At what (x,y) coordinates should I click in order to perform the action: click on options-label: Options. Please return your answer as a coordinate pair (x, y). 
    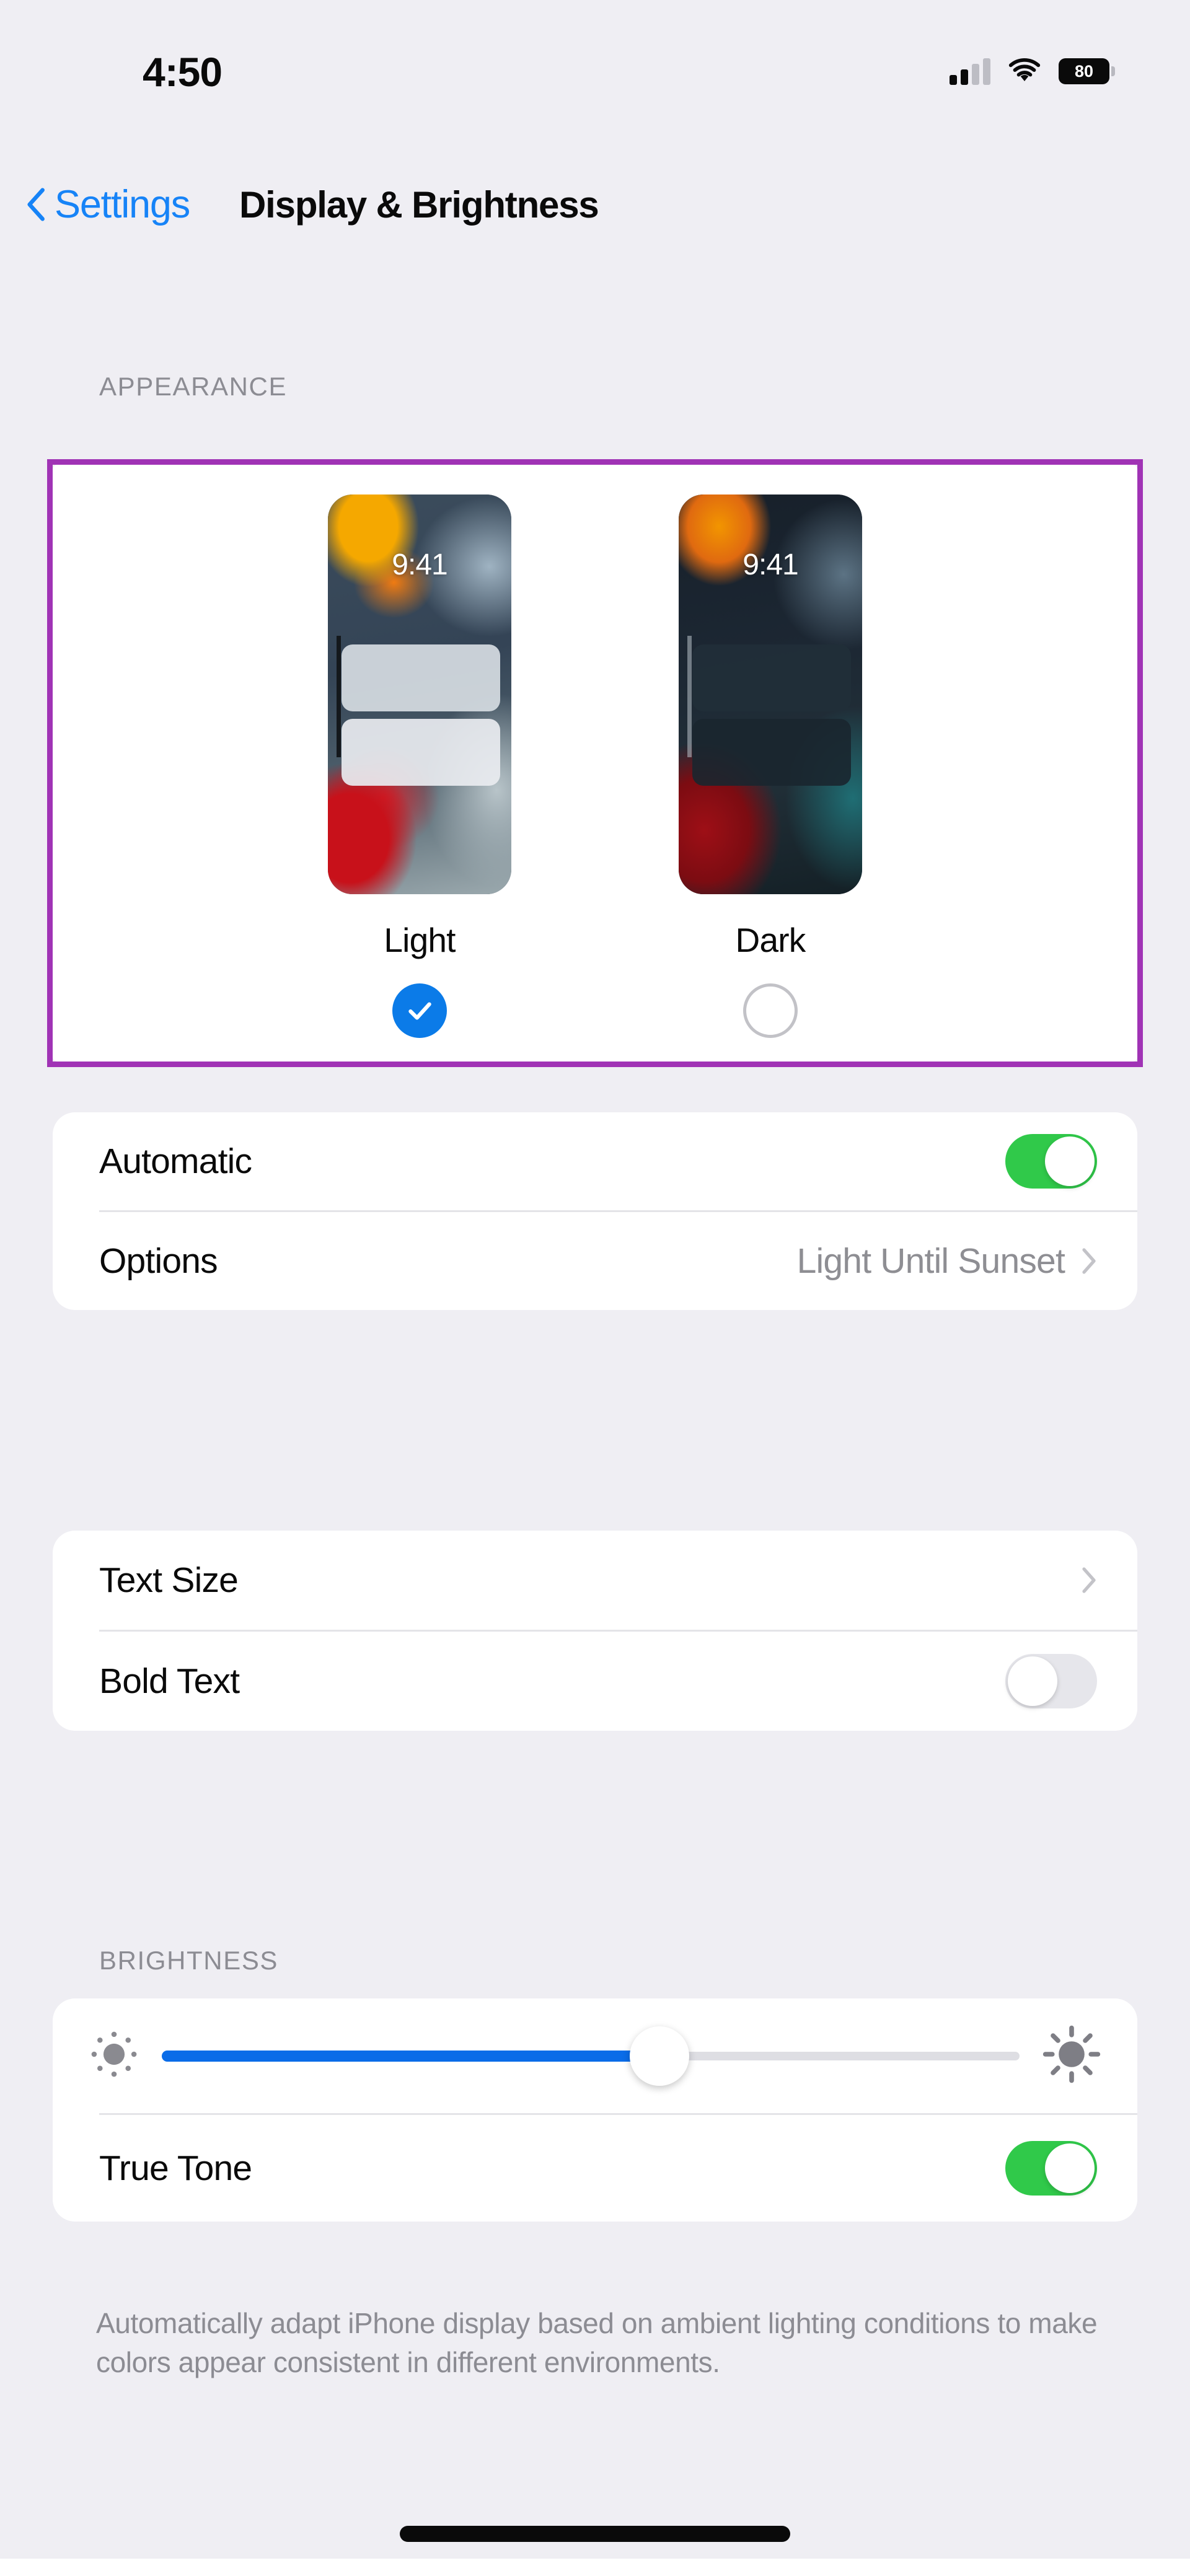
    Looking at the image, I should click on (158, 1261).